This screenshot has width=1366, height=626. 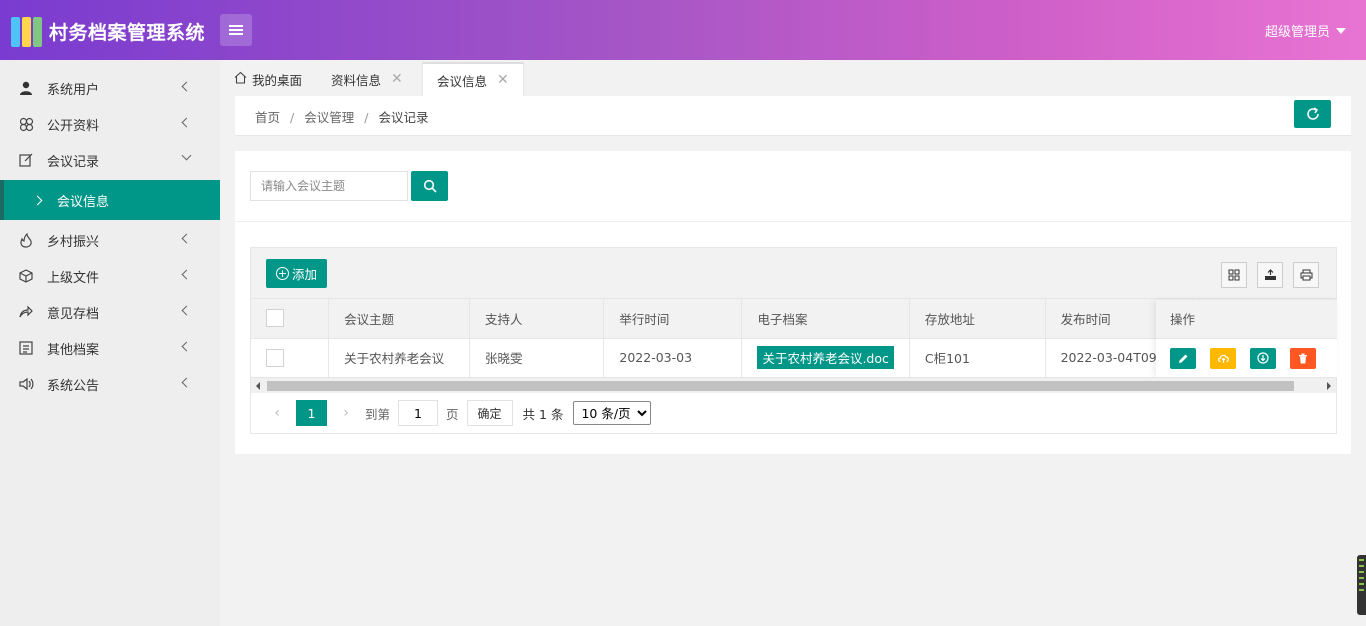 I want to click on sidebar-item-meeting-info: 会议信息, so click(x=110, y=200).